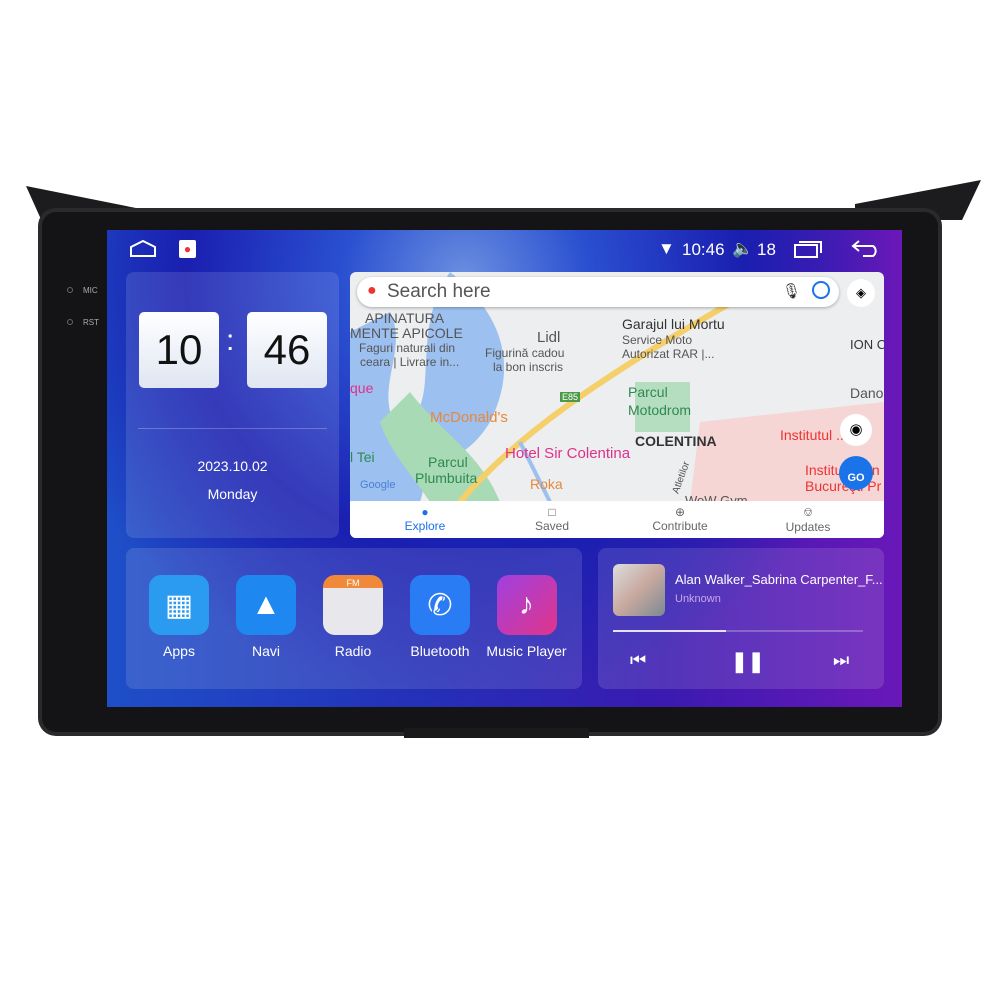 This screenshot has width=1000, height=1000. Describe the element at coordinates (861, 293) in the screenshot. I see `layers-icon: ◈` at that location.